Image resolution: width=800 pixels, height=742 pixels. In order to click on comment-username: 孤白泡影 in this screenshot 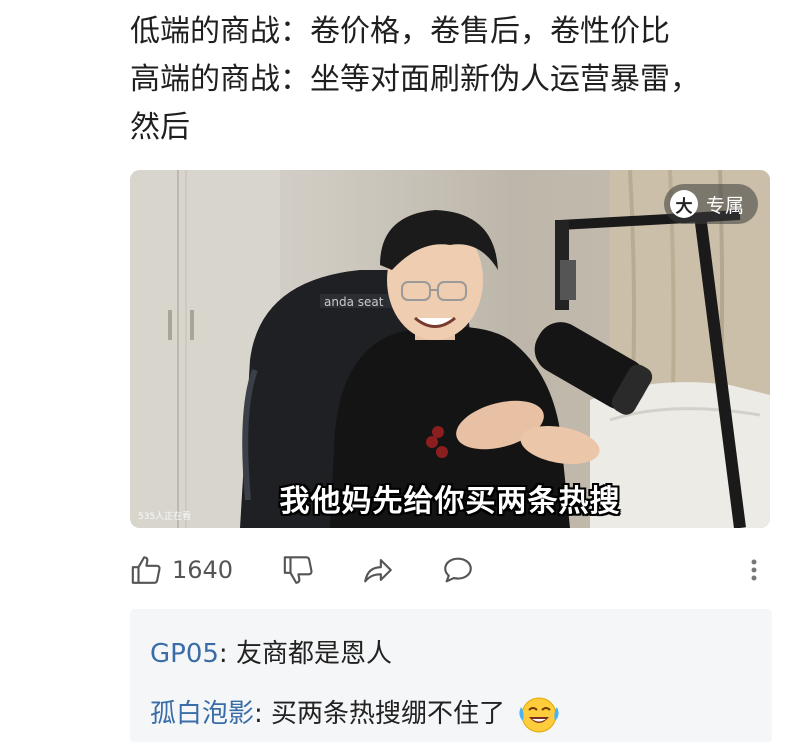, I will do `click(202, 714)`.